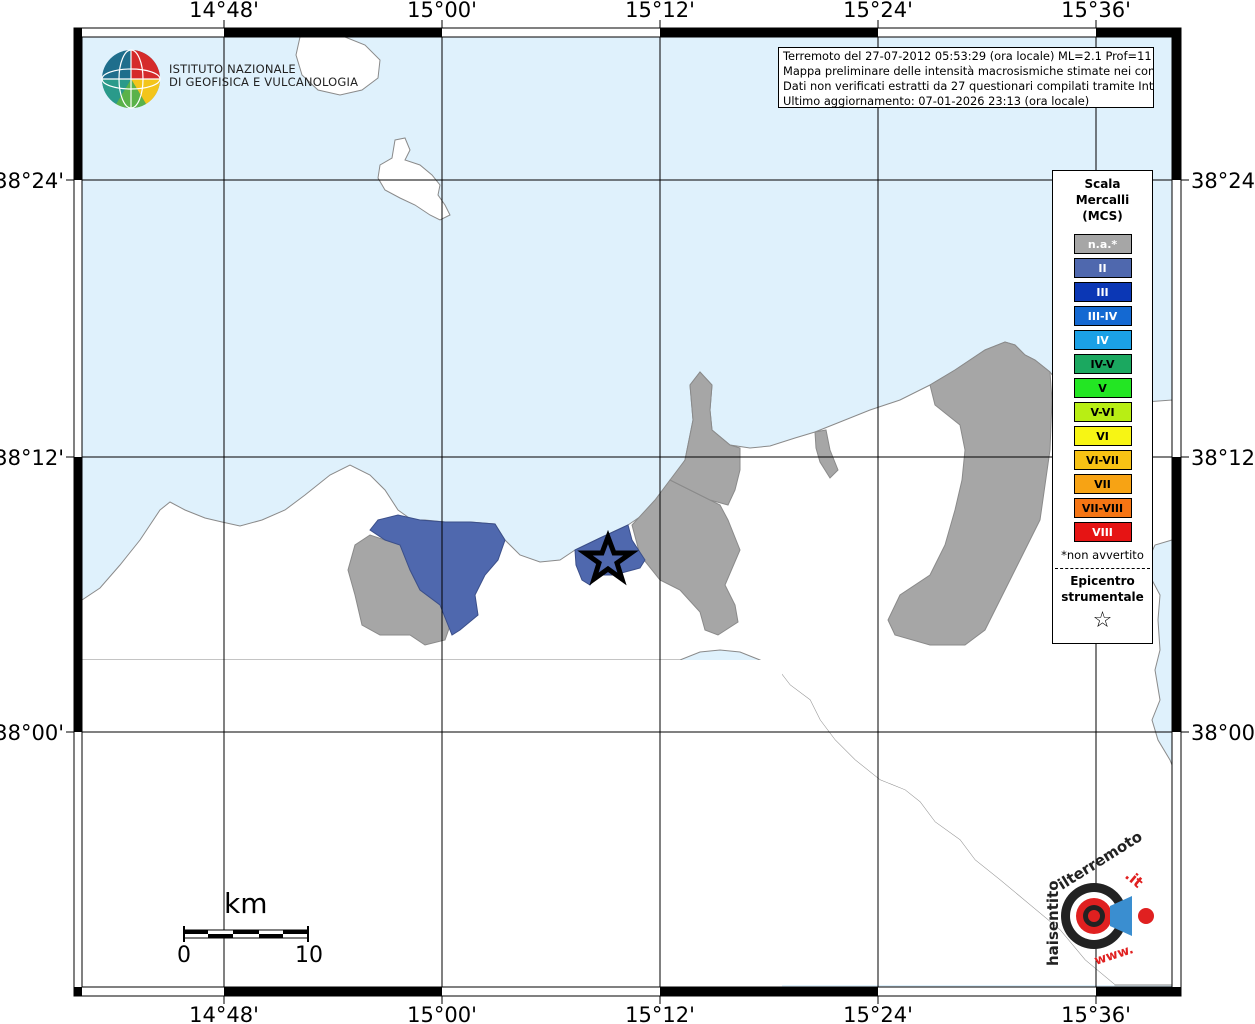 The image size is (1255, 1024). What do you see at coordinates (1223, 733) in the screenshot?
I see `lat-label-right: 38°00'` at bounding box center [1223, 733].